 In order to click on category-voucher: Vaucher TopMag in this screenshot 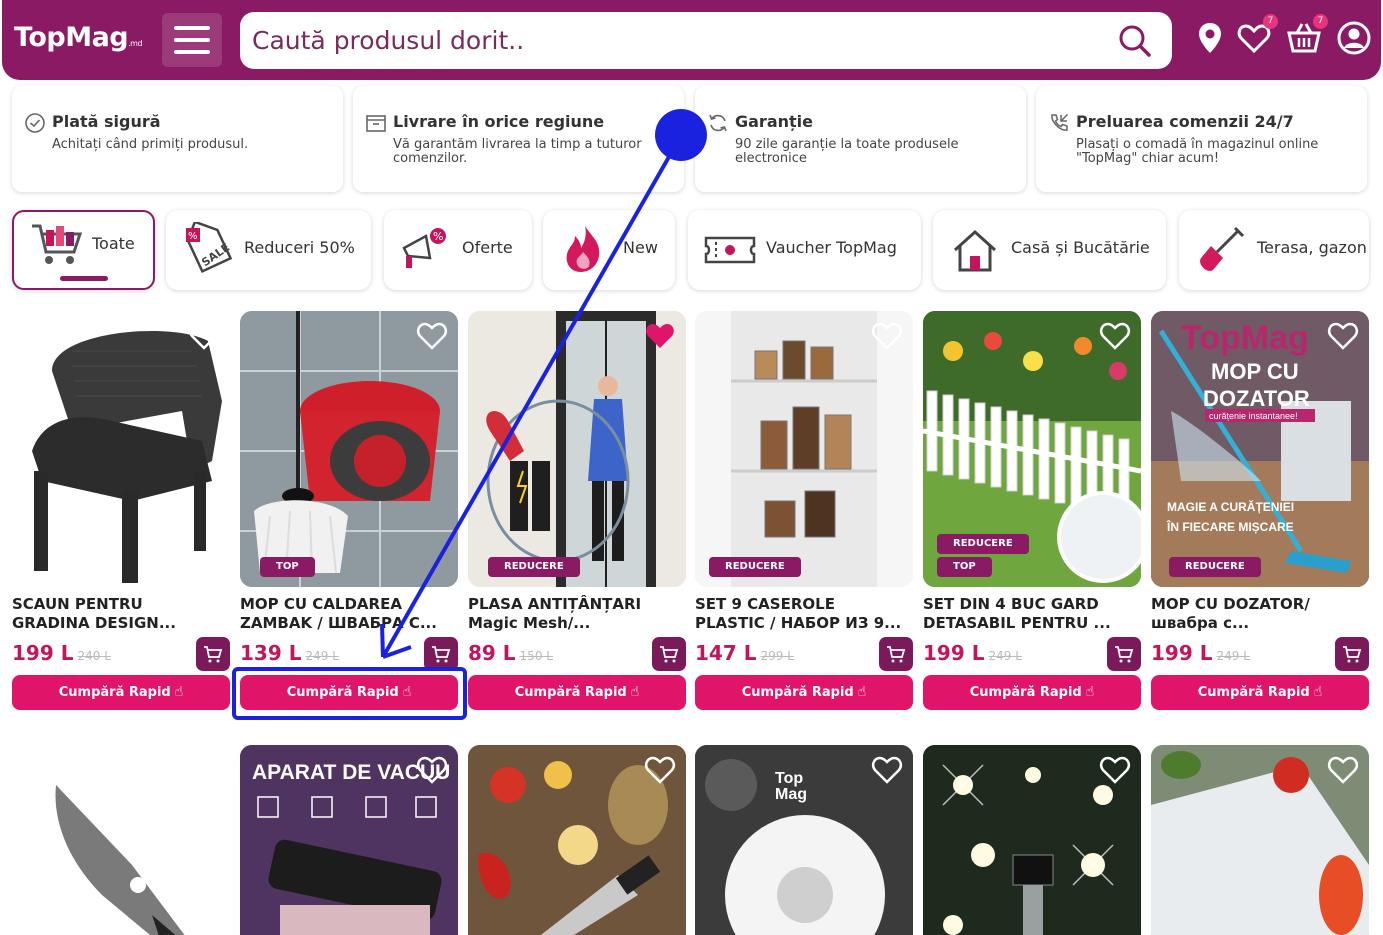, I will do `click(804, 250)`.